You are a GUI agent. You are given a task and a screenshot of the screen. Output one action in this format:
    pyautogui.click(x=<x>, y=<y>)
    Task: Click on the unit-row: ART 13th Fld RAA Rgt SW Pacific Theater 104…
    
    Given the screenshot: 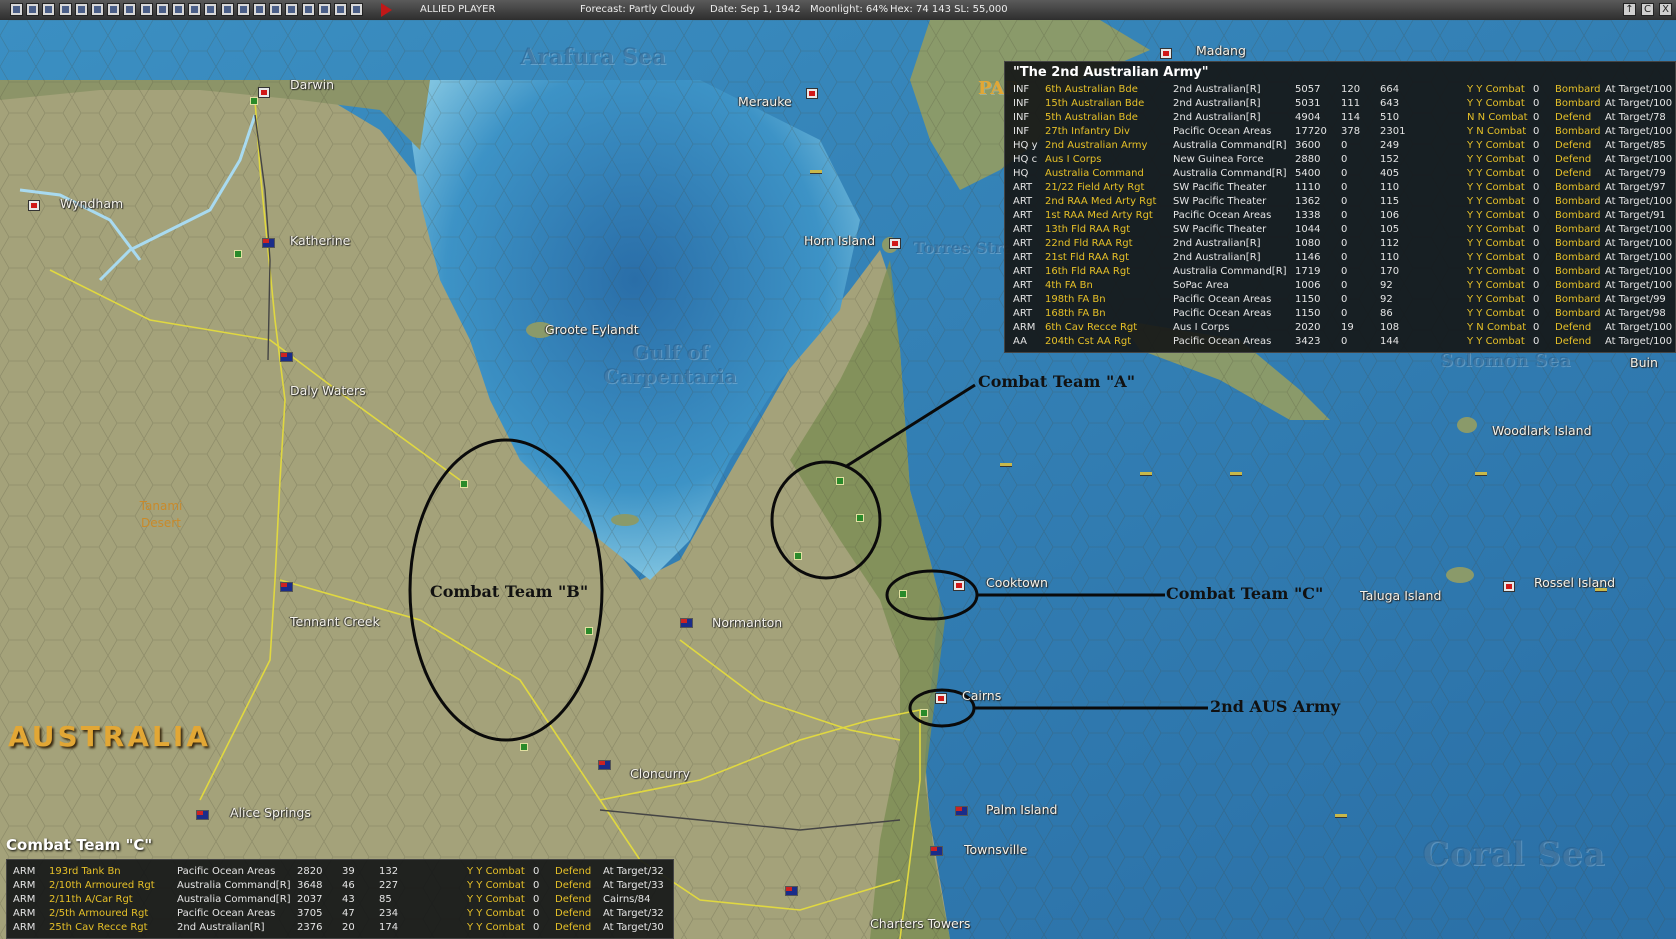 What is the action you would take?
    pyautogui.click(x=1340, y=230)
    